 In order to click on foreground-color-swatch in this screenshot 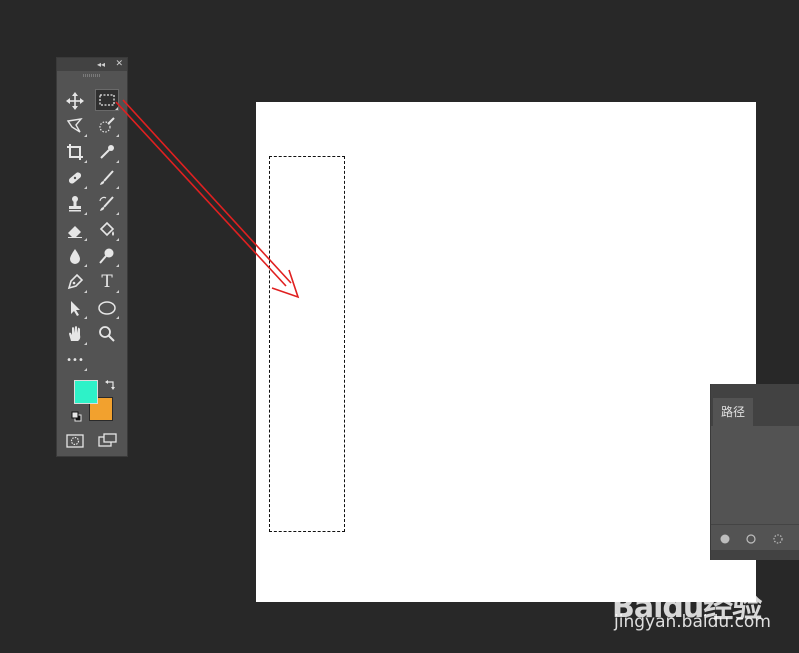, I will do `click(86, 392)`.